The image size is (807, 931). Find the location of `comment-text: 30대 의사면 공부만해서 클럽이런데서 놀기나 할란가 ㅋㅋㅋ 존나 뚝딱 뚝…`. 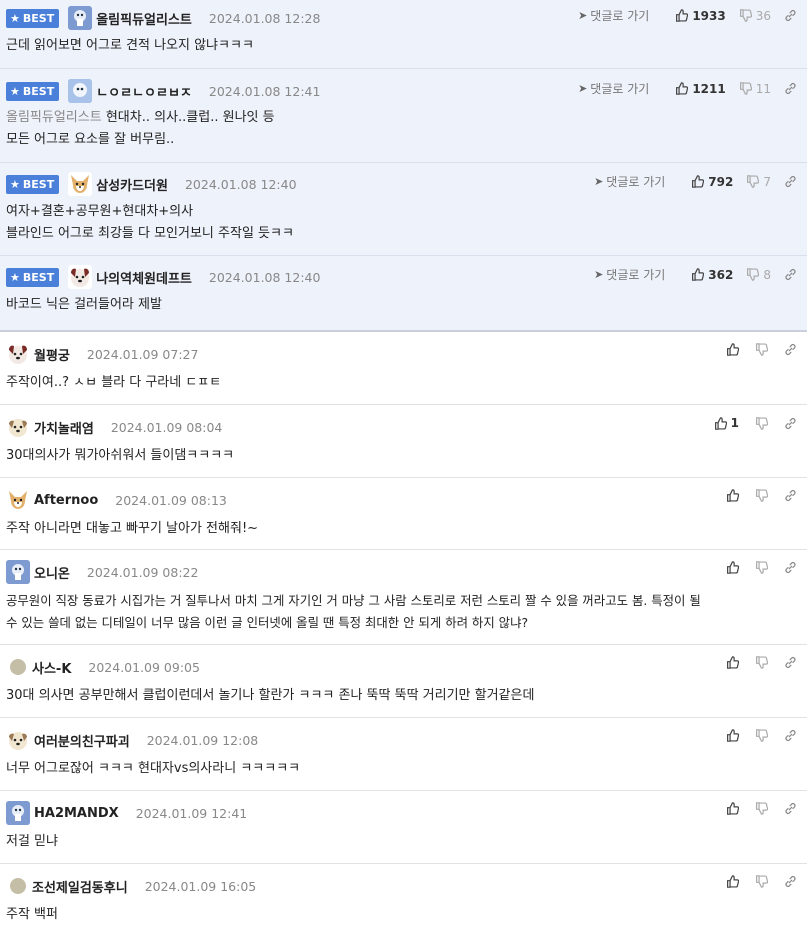

comment-text: 30대 의사면 공부만해서 클럽이런데서 놀기나 할란가 ㅋㅋㅋ 존나 뚝딱 뚝… is located at coordinates (270, 695).